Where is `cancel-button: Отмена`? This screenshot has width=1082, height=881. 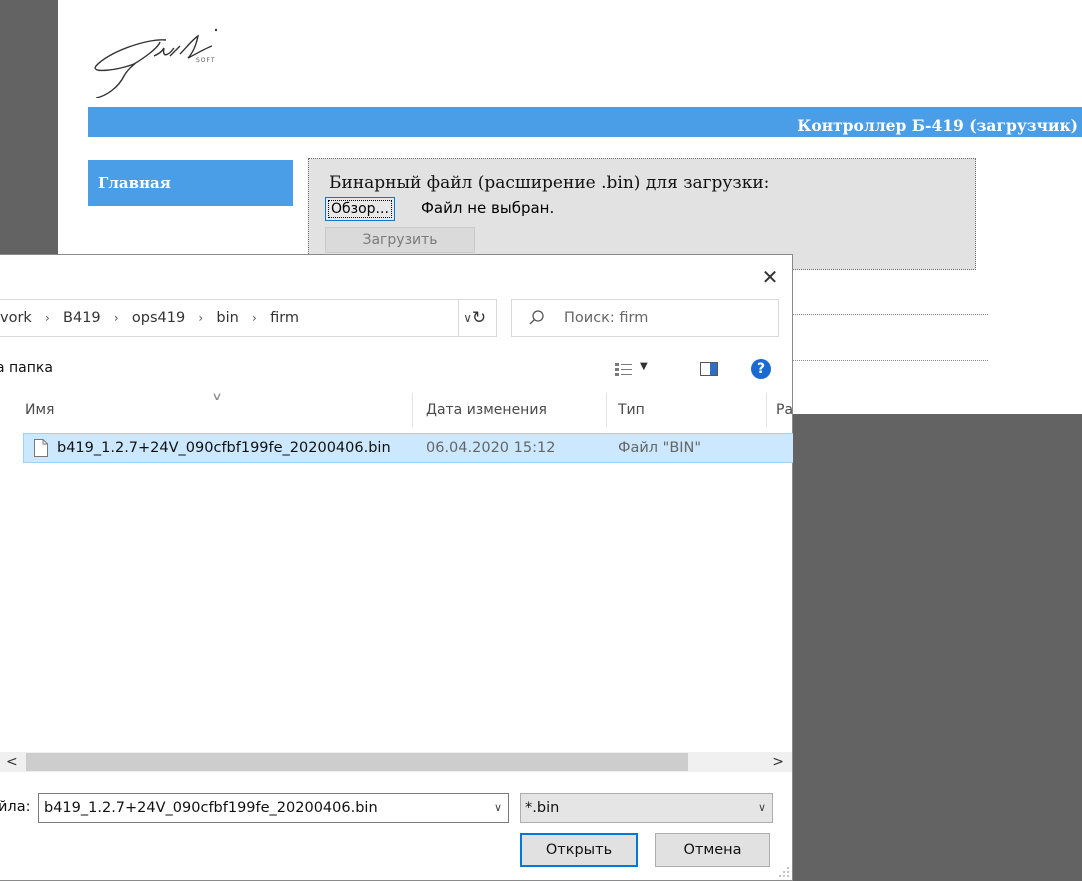 cancel-button: Отмена is located at coordinates (712, 850).